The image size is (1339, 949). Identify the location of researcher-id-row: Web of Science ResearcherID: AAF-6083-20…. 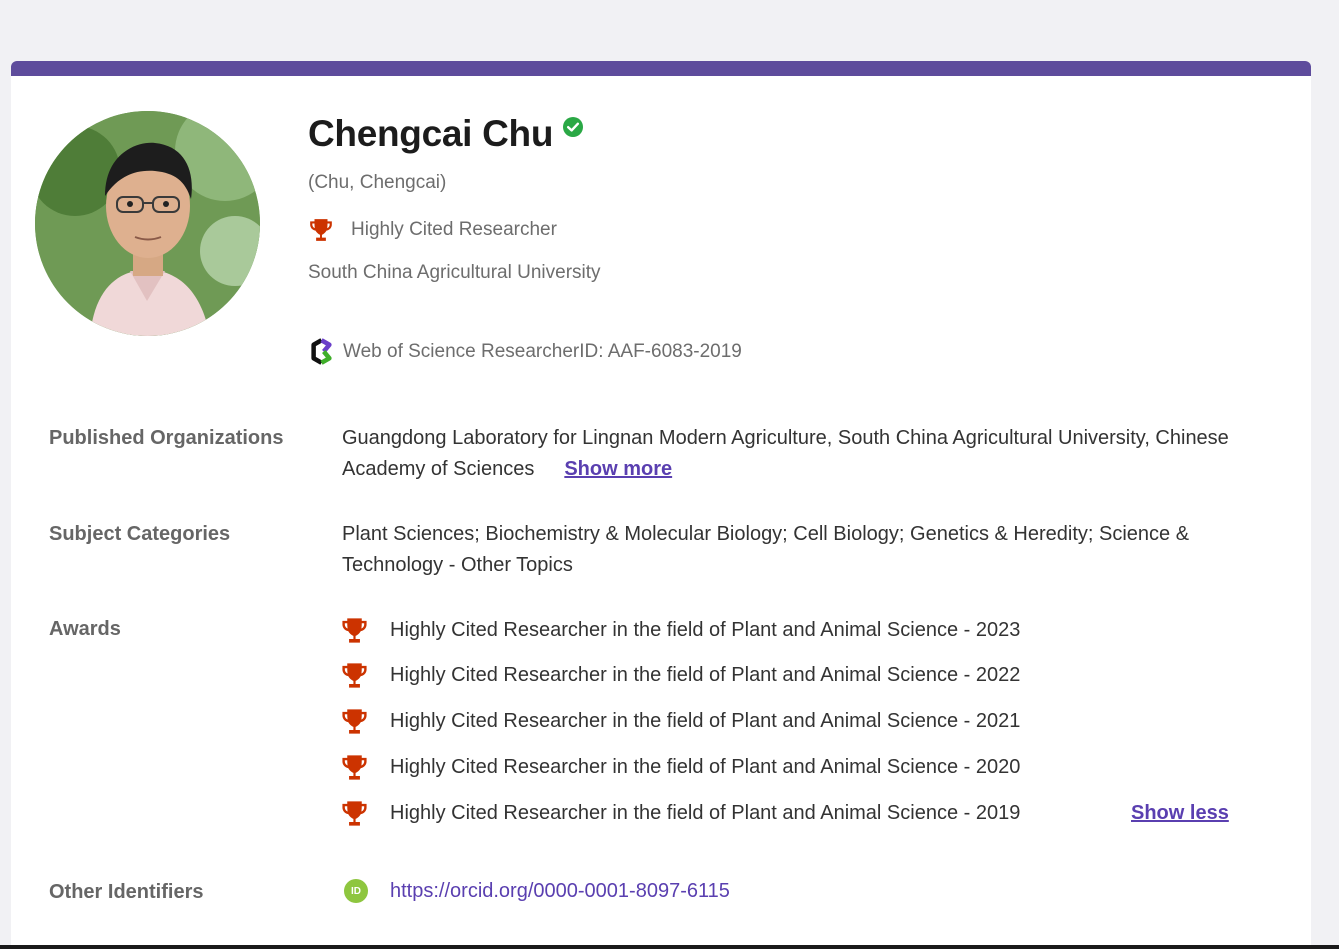
(525, 351).